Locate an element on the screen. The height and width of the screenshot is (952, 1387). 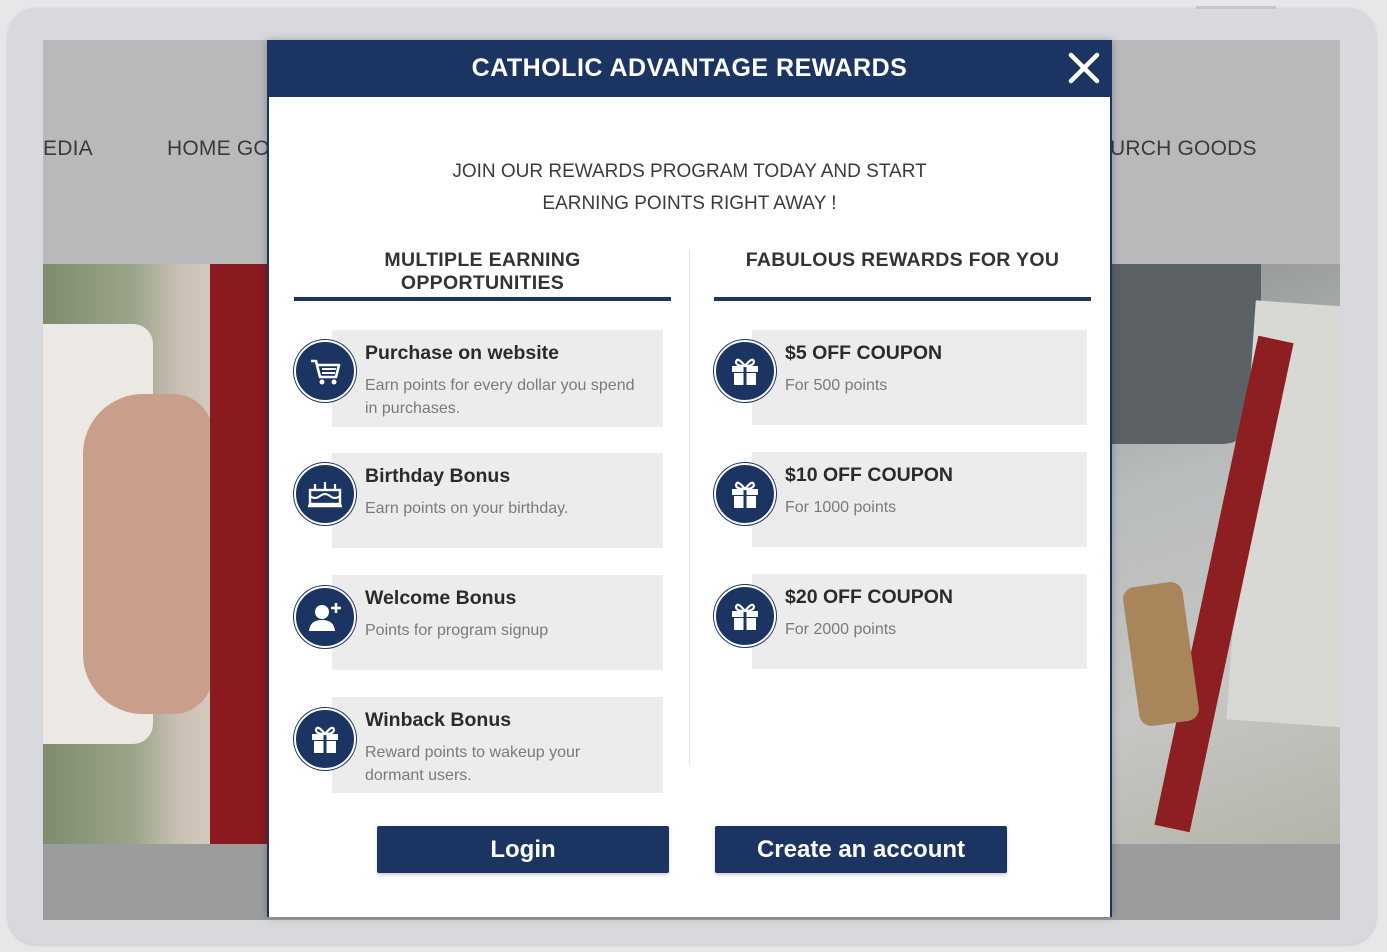
intro-line-1: JOIN OUR REWARDS PROGRAM TODAY AND START is located at coordinates (689, 171).